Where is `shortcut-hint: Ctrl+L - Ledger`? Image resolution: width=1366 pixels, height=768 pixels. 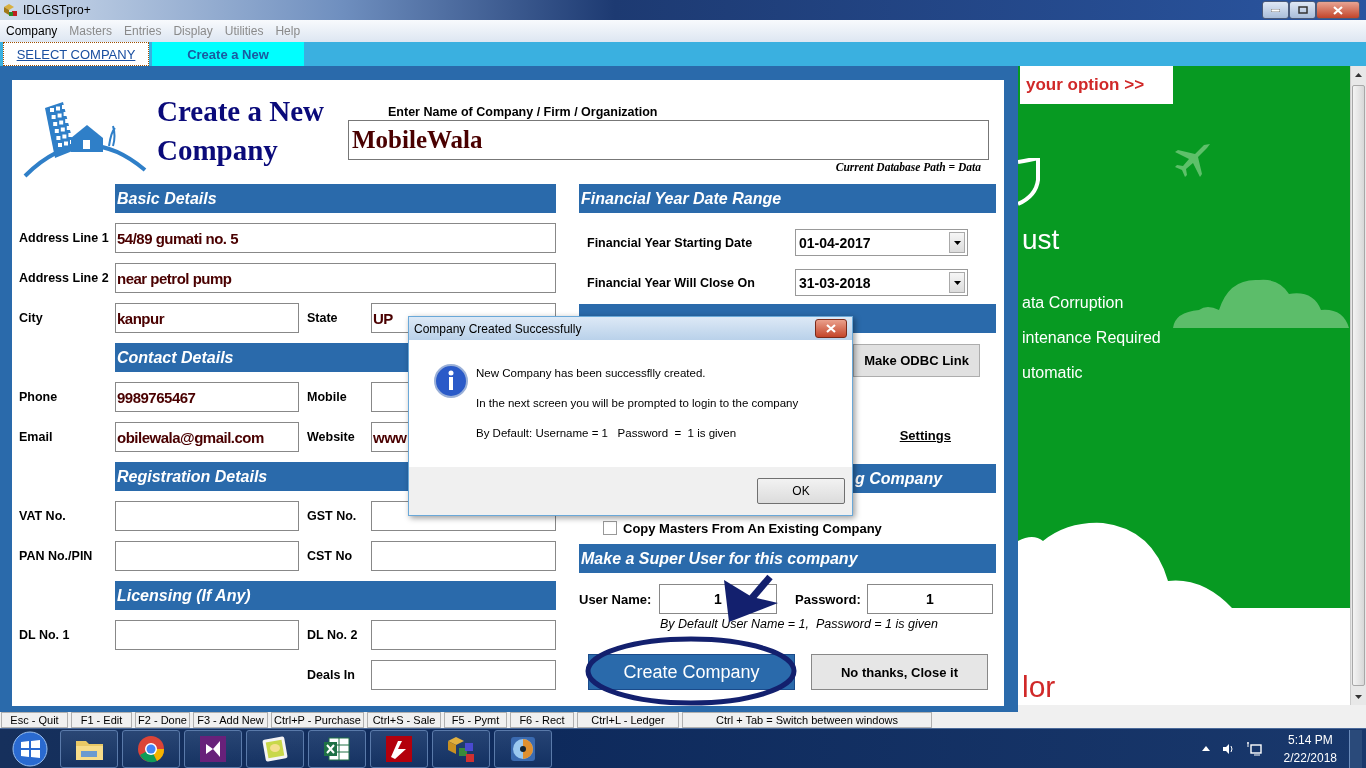 shortcut-hint: Ctrl+L - Ledger is located at coordinates (628, 720).